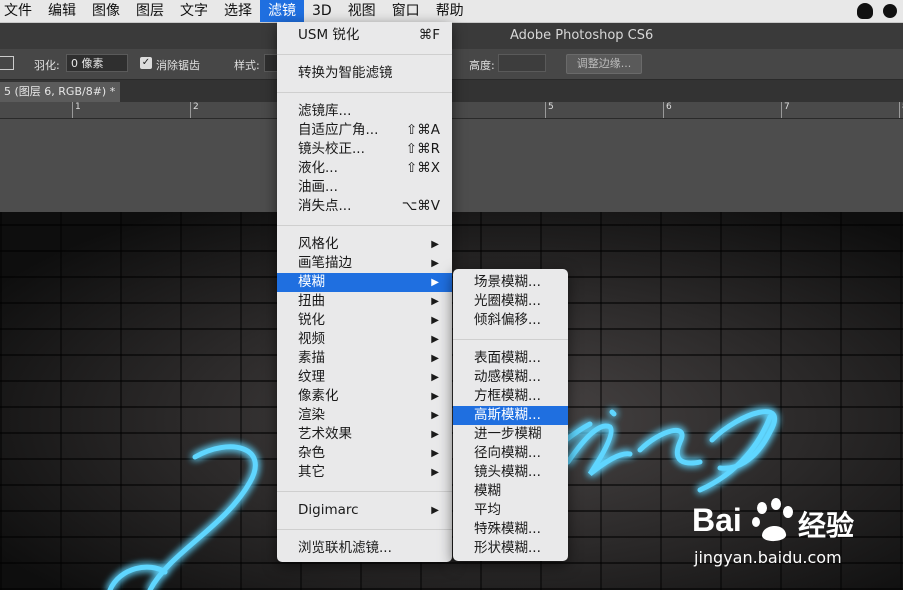 The width and height of the screenshot is (903, 590). Describe the element at coordinates (364, 301) in the screenshot. I see `menu-item-distort: 扭曲 ▶` at that location.